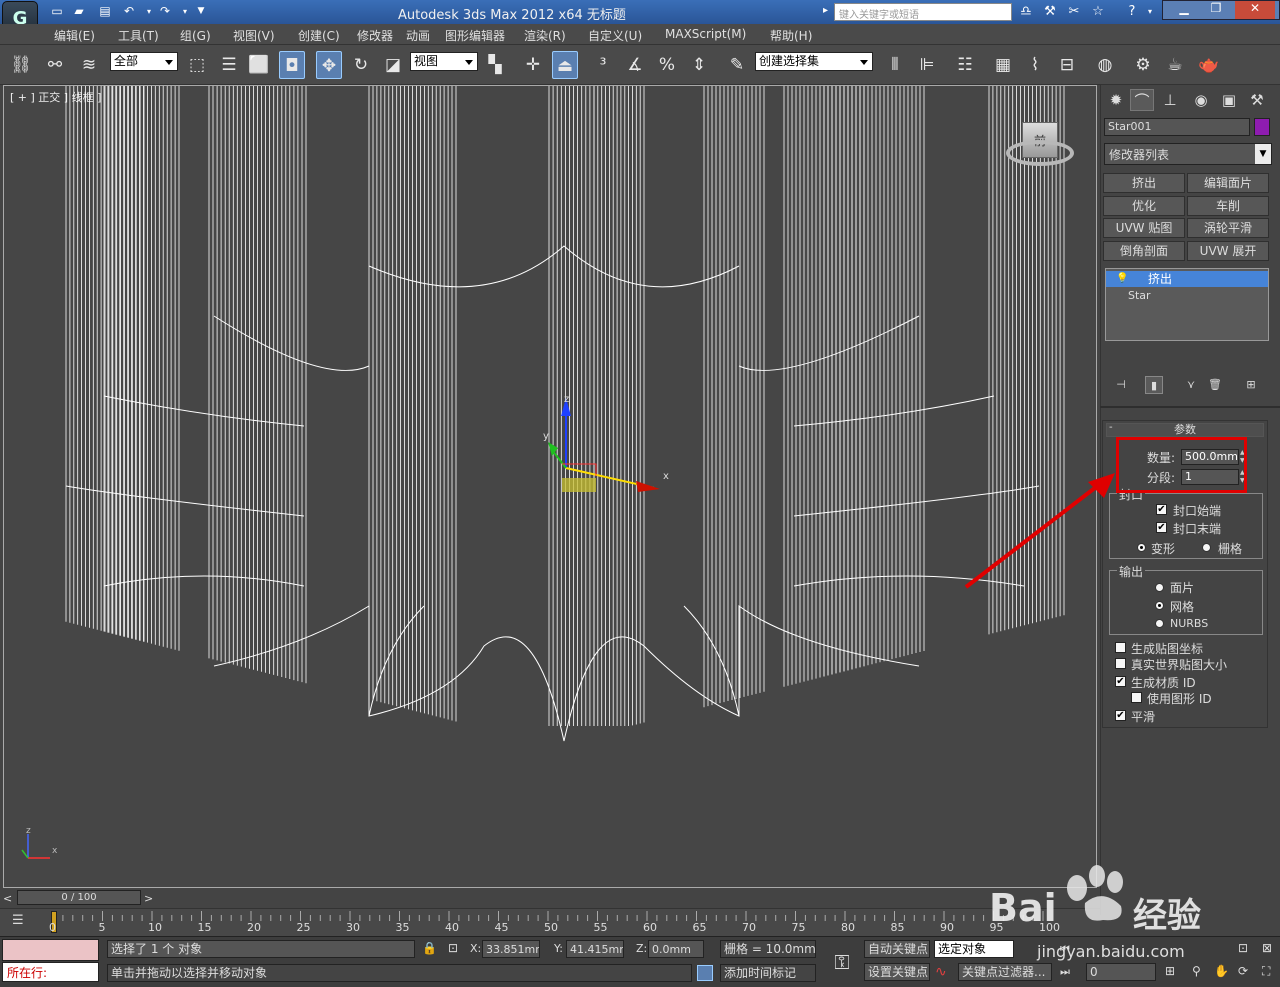 The image size is (1280, 987). I want to click on link-icon: ⛓, so click(21, 65).